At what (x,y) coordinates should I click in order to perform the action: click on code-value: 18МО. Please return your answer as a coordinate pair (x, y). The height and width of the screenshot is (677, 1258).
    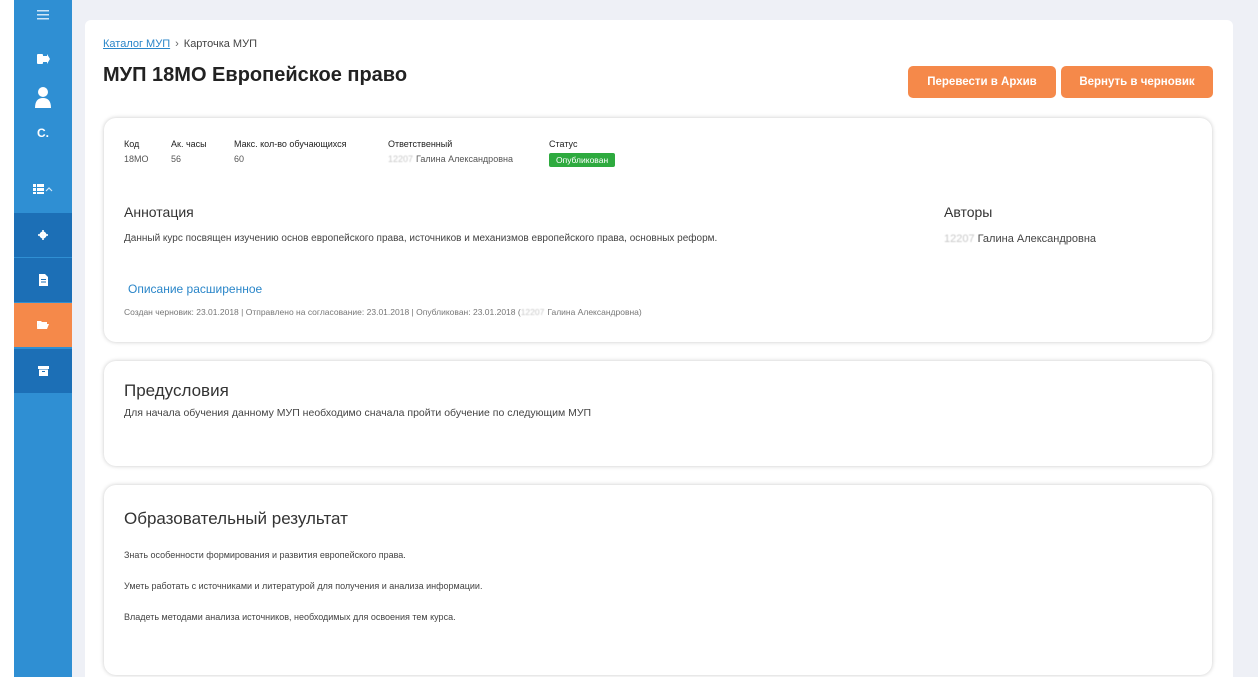
    Looking at the image, I should click on (136, 159).